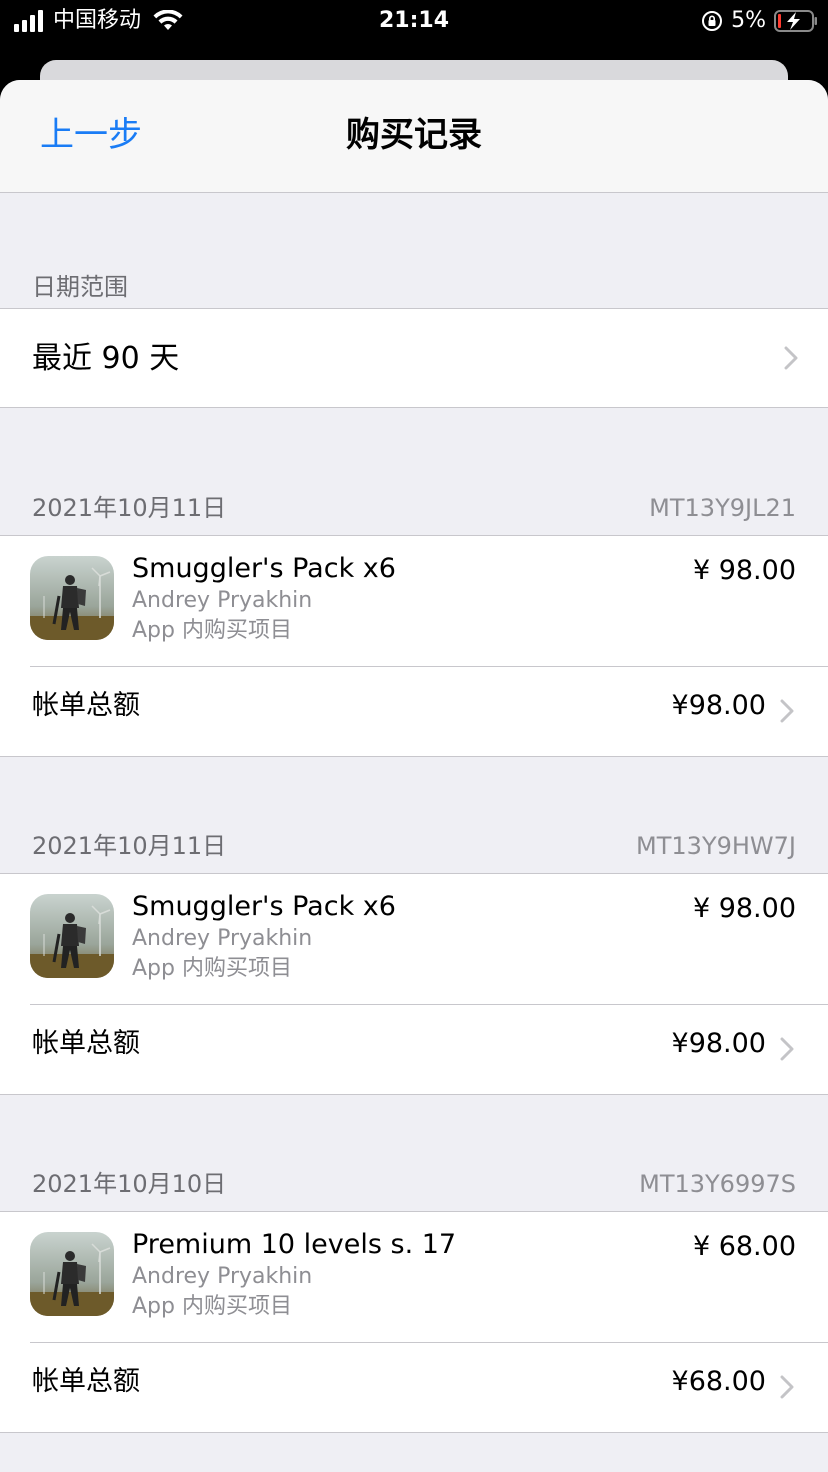 This screenshot has width=828, height=1472. What do you see at coordinates (294, 1244) in the screenshot?
I see `item-name: Premium 10 levels s. 17` at bounding box center [294, 1244].